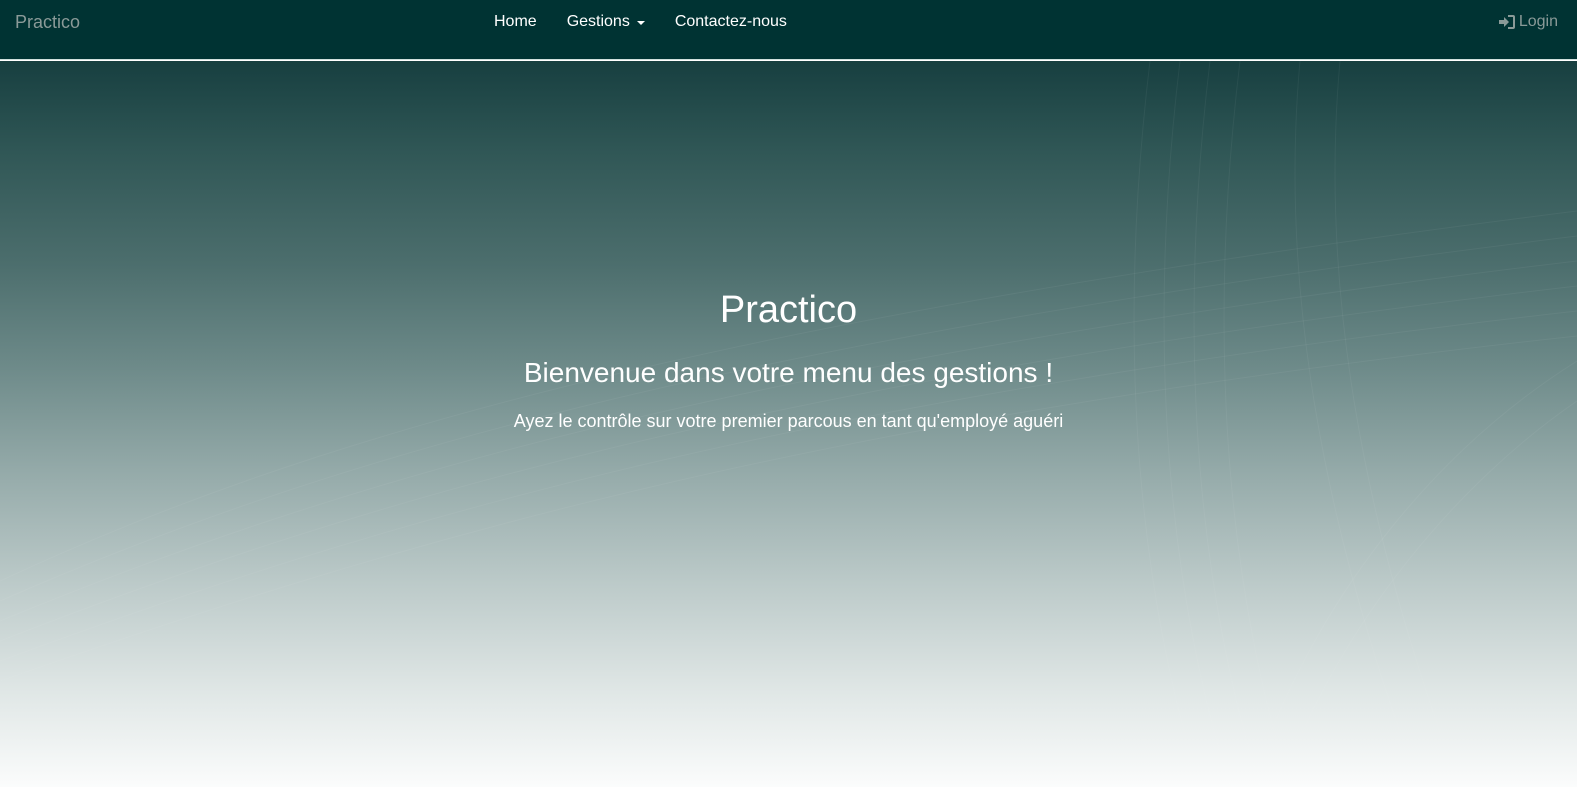 The height and width of the screenshot is (787, 1577). Describe the element at coordinates (47, 22) in the screenshot. I see `brand-link: Practico` at that location.